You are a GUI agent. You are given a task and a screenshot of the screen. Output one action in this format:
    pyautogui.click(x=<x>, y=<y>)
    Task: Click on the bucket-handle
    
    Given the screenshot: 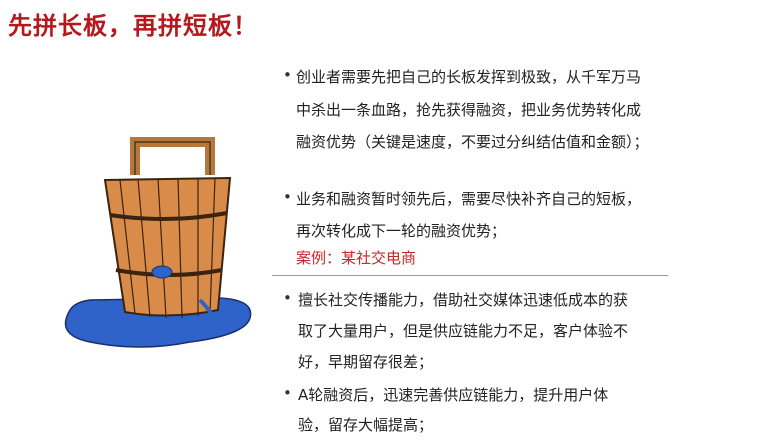 What is the action you would take?
    pyautogui.click(x=172, y=156)
    